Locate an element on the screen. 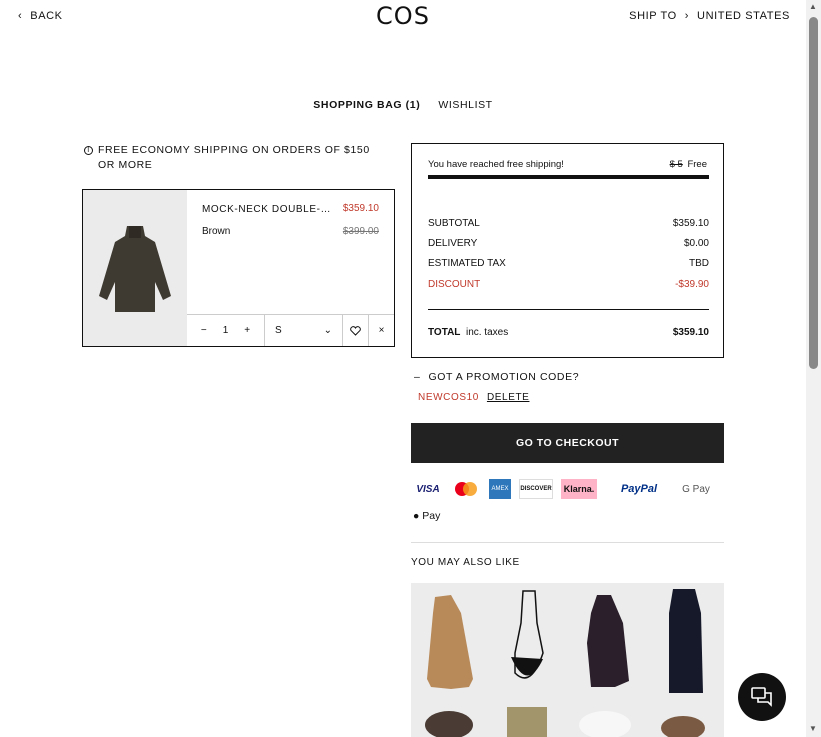 Image resolution: width=821 pixels, height=737 pixels. quantity-value: 1 is located at coordinates (225, 330).